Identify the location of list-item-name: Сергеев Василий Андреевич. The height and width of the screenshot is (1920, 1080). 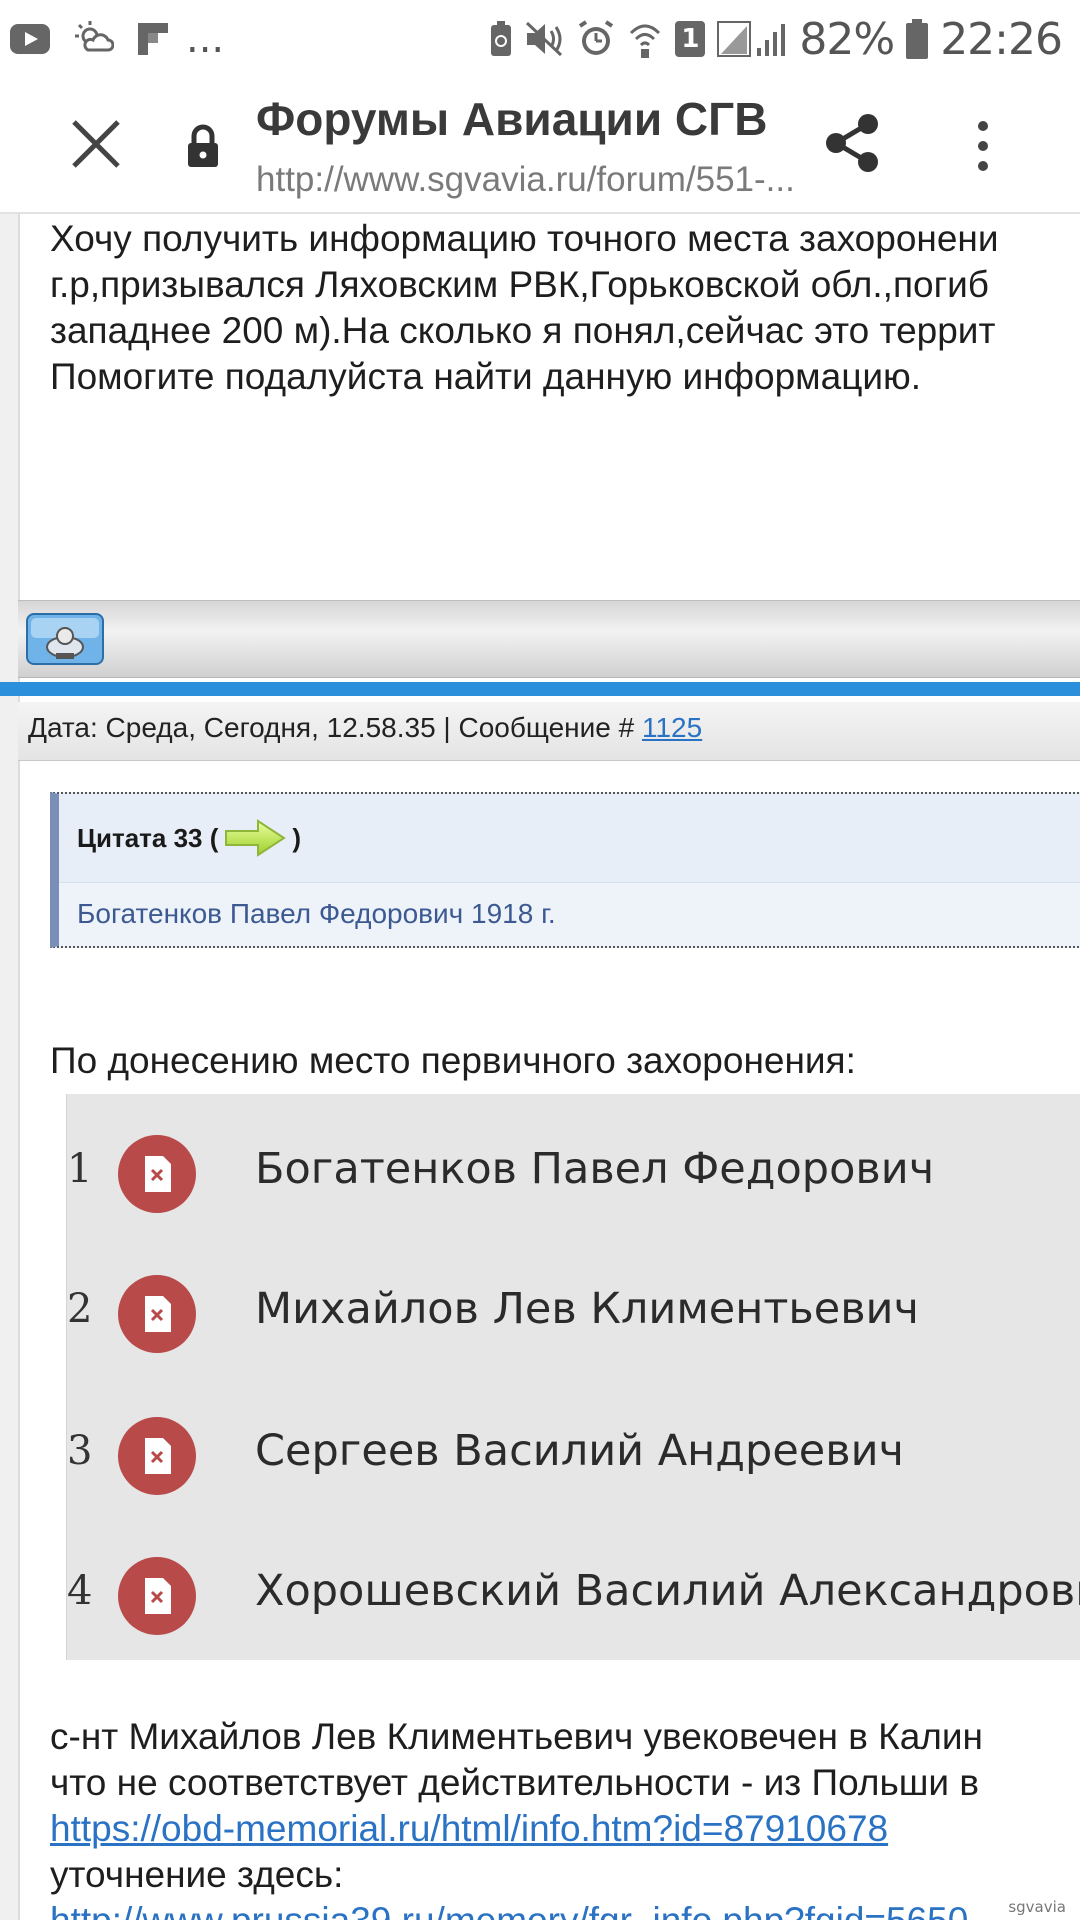
(579, 1451).